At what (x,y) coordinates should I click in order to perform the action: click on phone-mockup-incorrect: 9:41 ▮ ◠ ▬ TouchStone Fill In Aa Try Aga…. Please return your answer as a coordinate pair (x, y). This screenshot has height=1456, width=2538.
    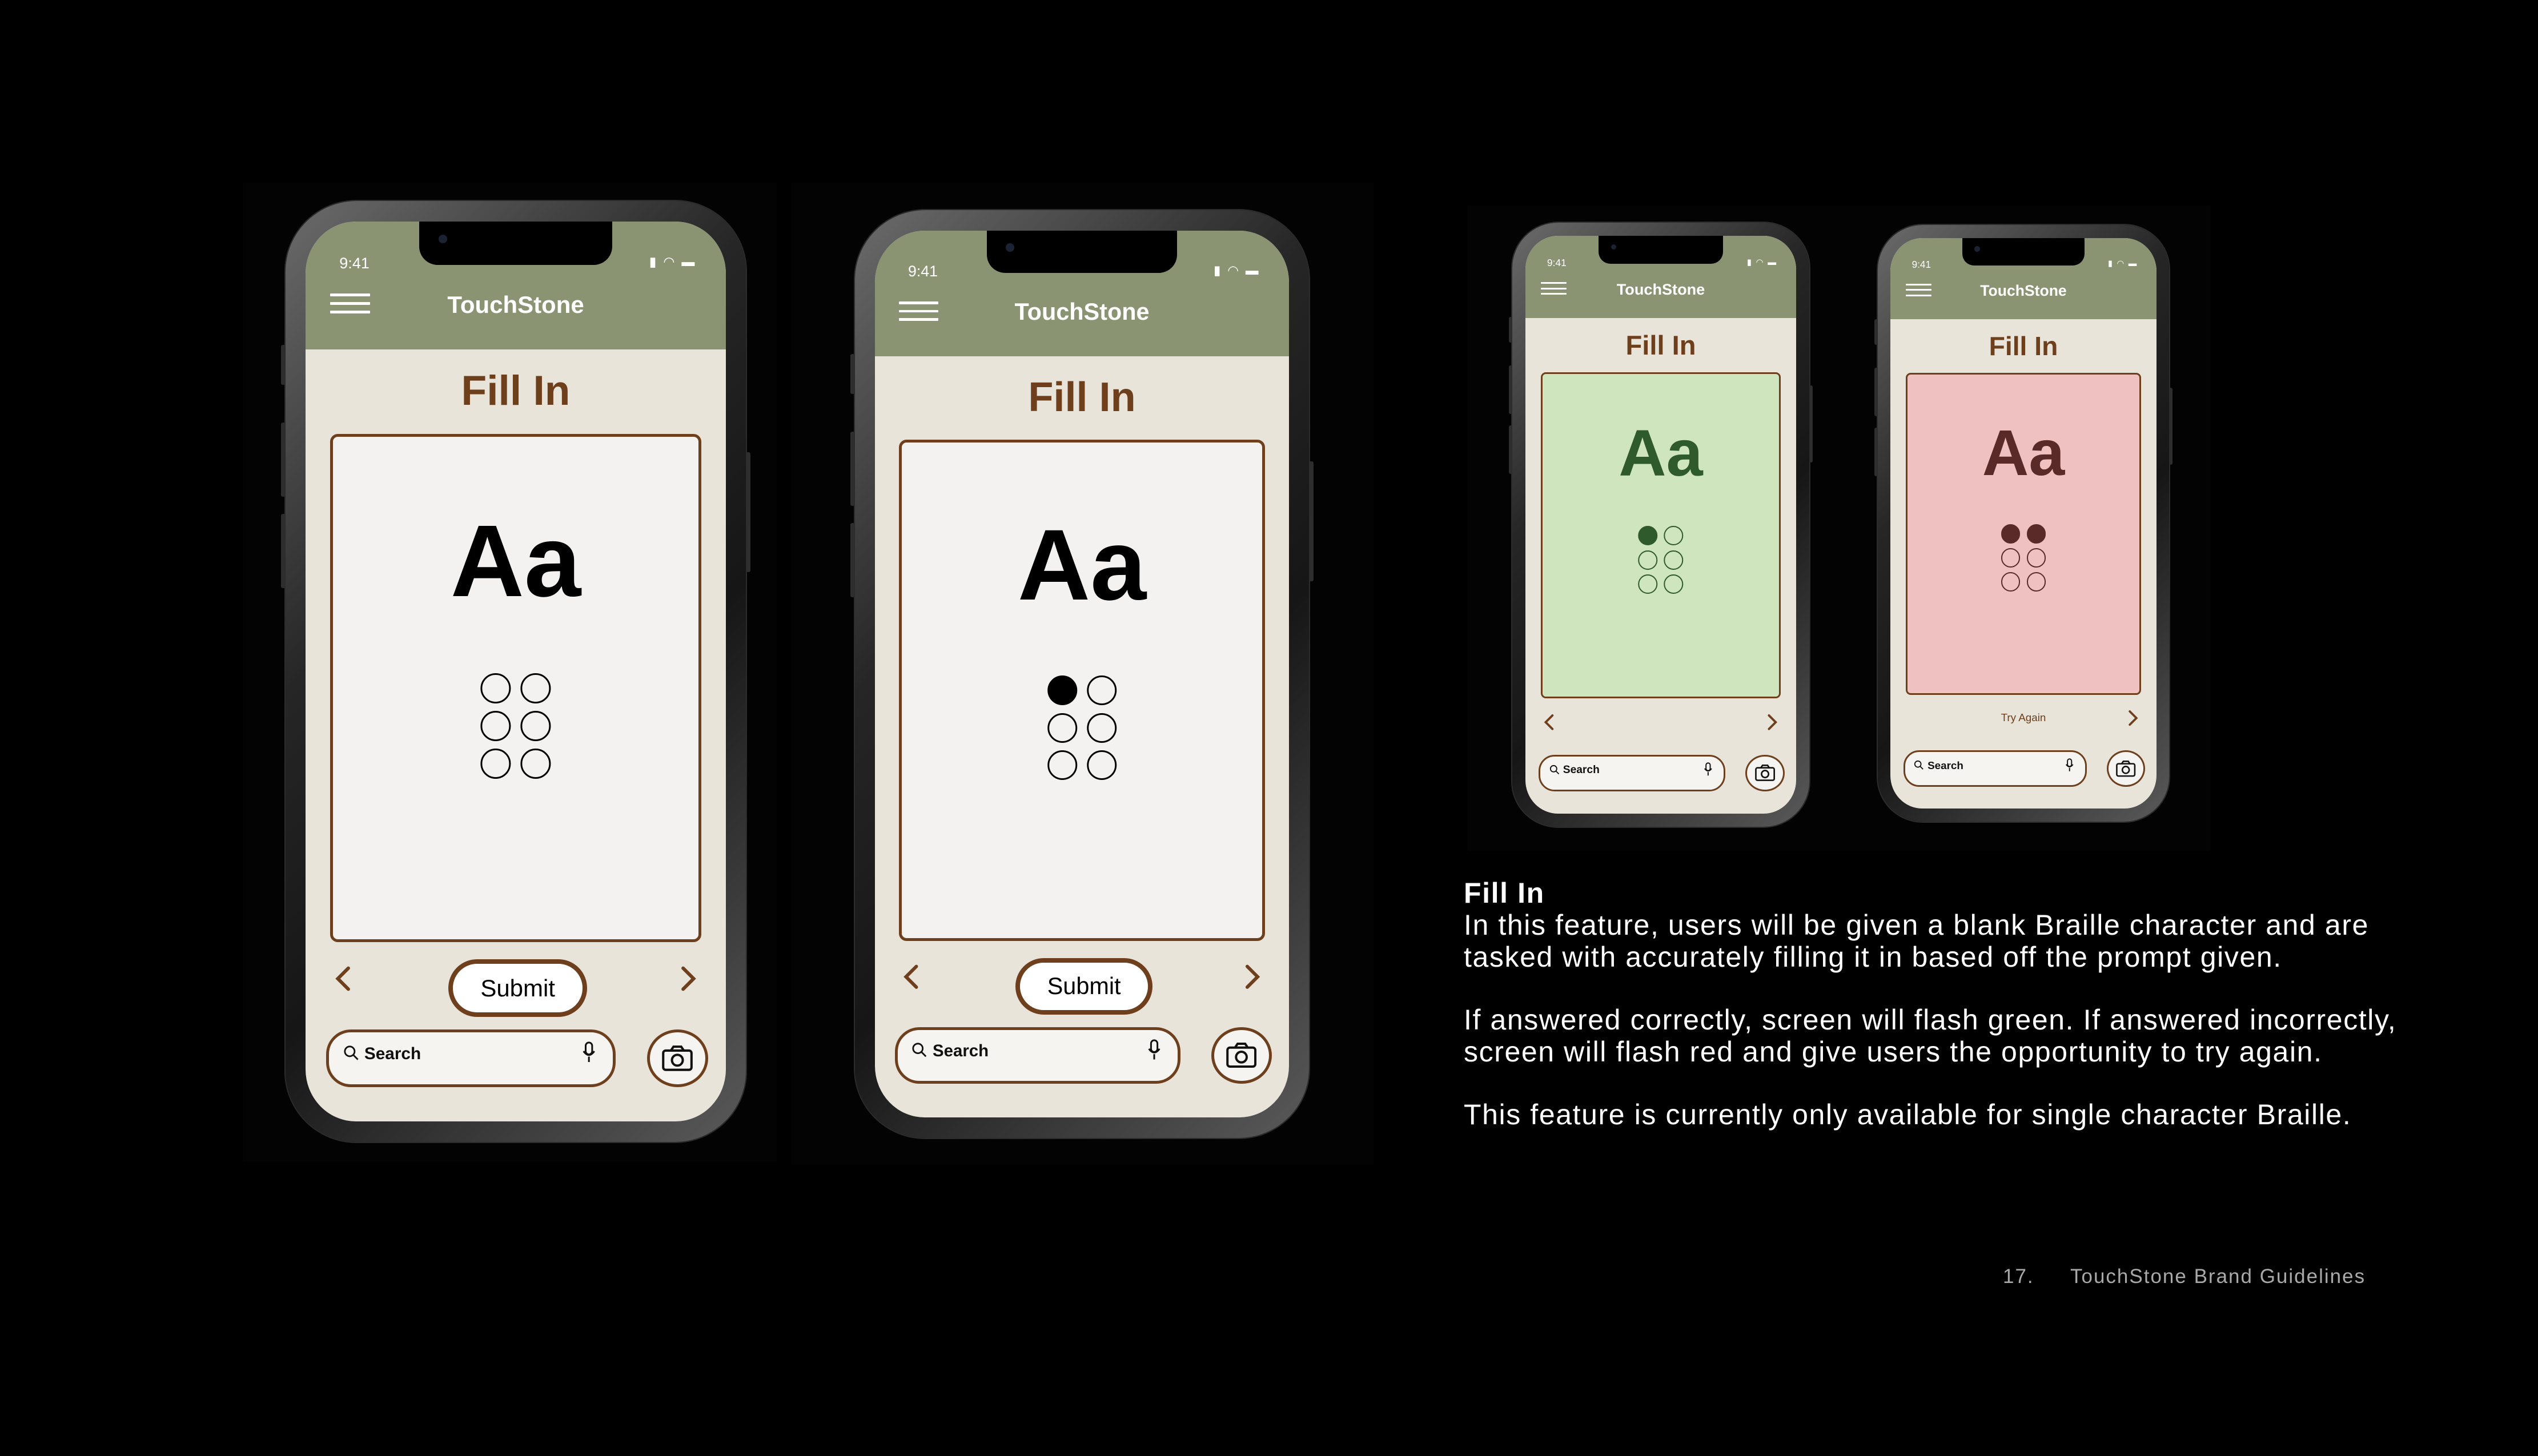
    Looking at the image, I should click on (2023, 523).